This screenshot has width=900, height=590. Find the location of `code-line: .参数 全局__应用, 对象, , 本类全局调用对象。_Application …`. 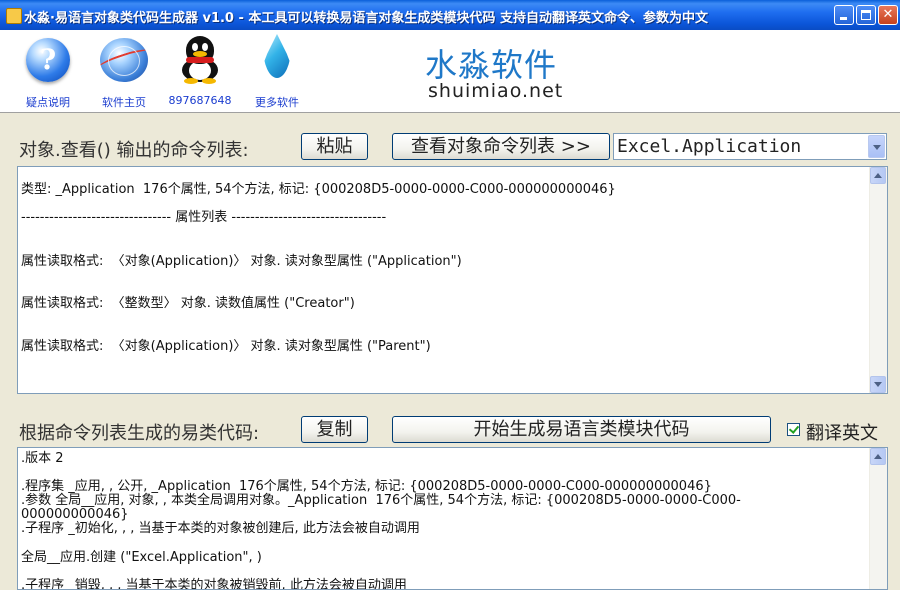

code-line: .参数 全局__应用, 对象, , 本类全局调用对象。_Application … is located at coordinates (381, 500).